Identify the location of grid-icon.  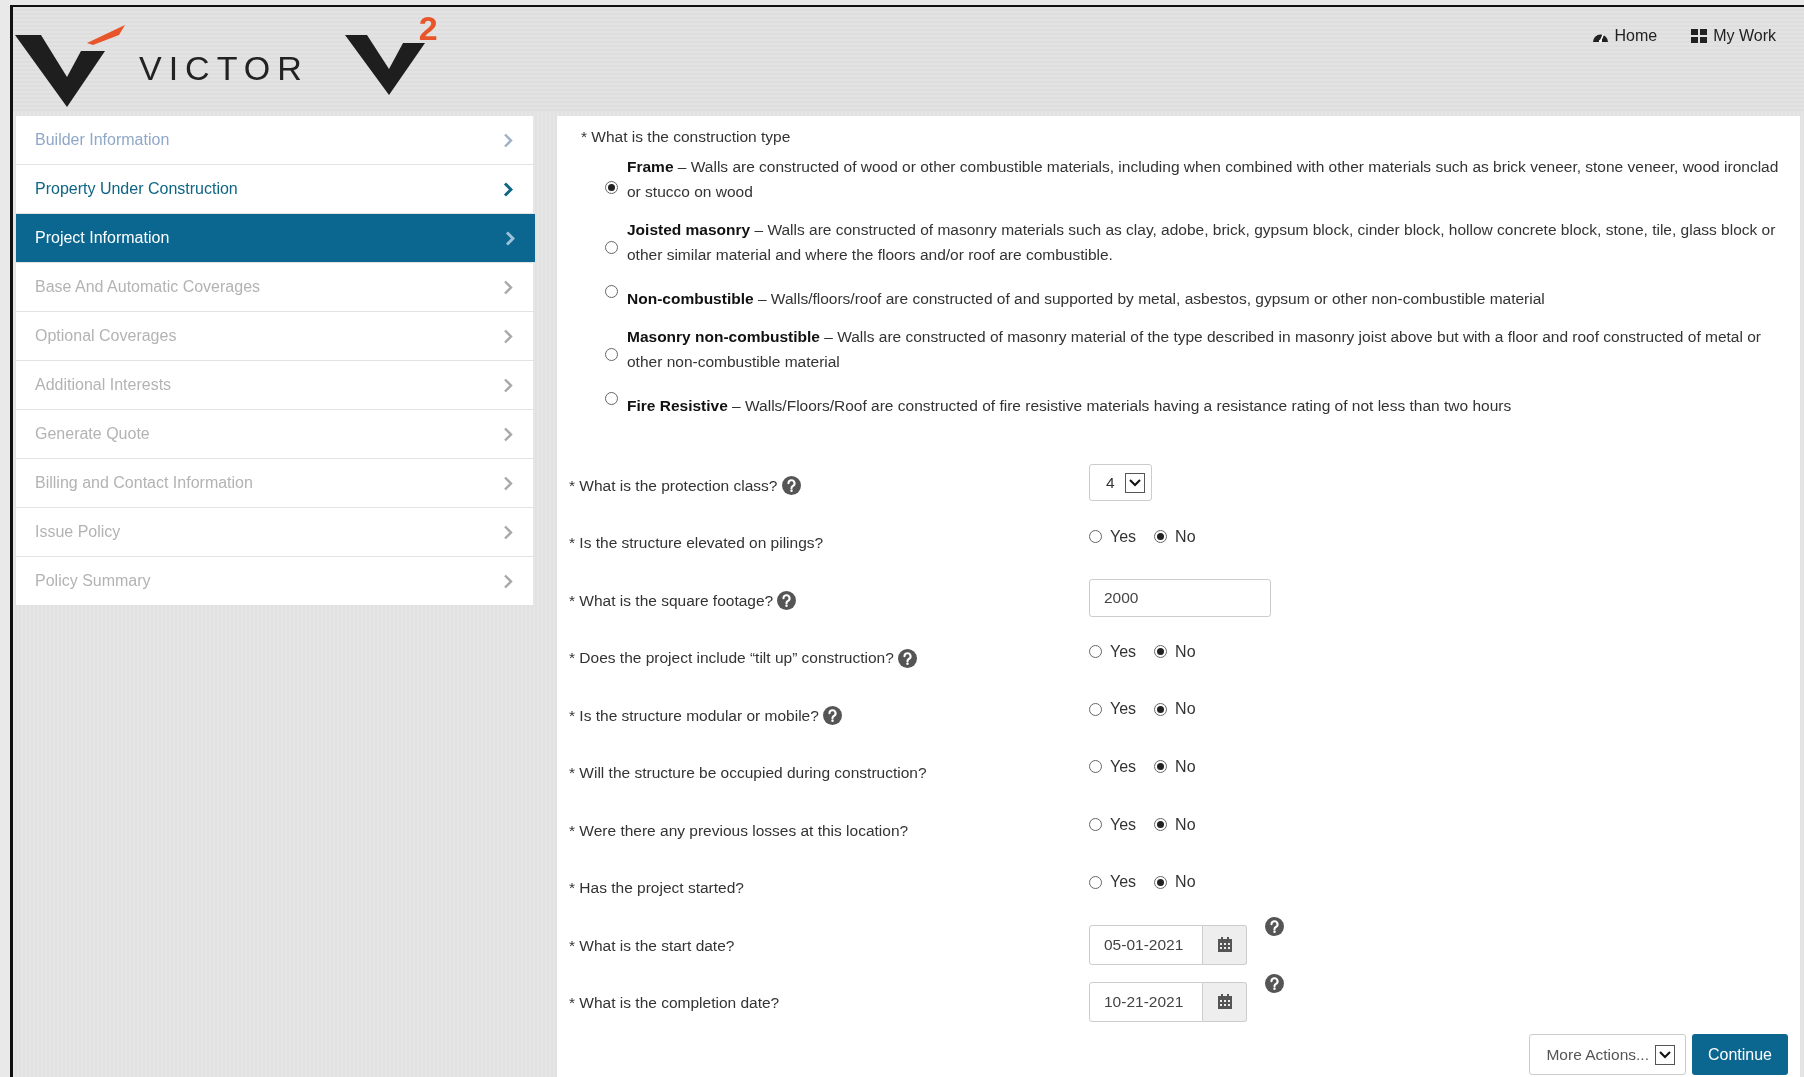
(1699, 36).